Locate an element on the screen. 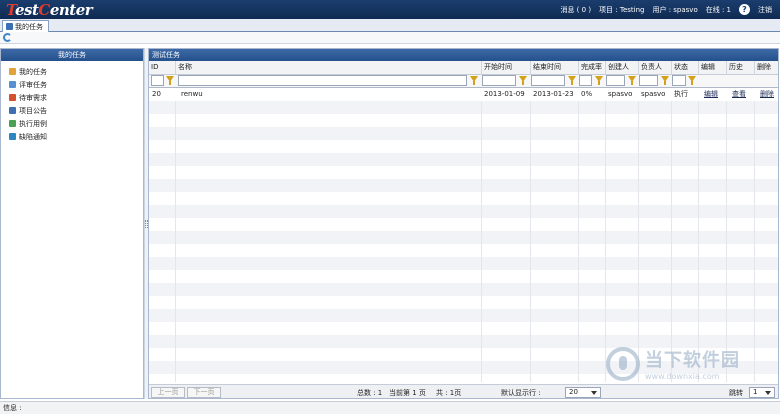 This screenshot has height=414, width=780. review-icon is located at coordinates (12, 84).